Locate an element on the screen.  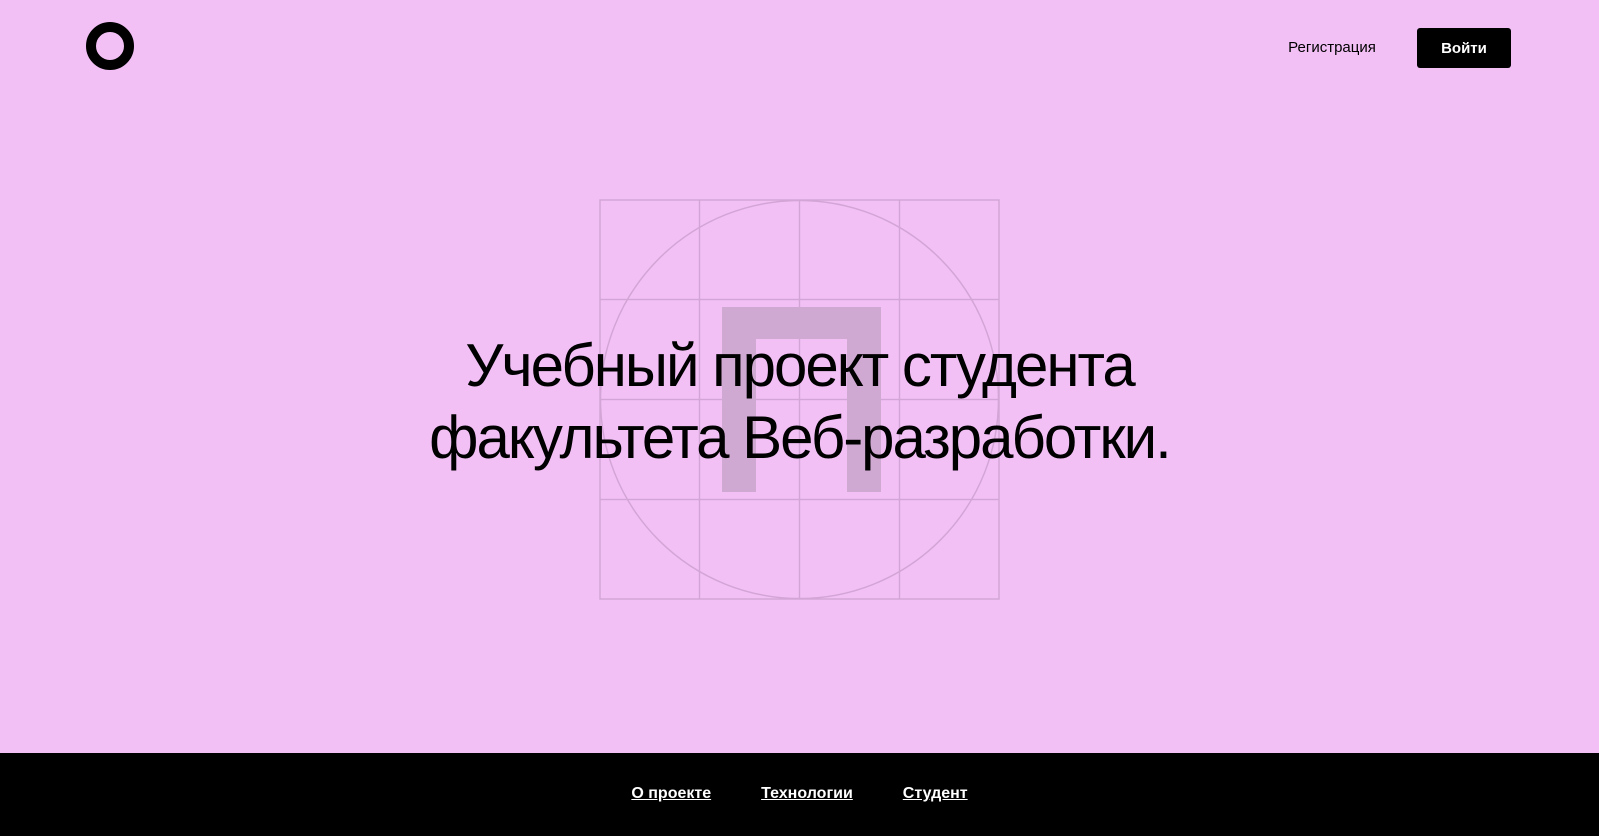
footer-link-techs: Технологии is located at coordinates (807, 794).